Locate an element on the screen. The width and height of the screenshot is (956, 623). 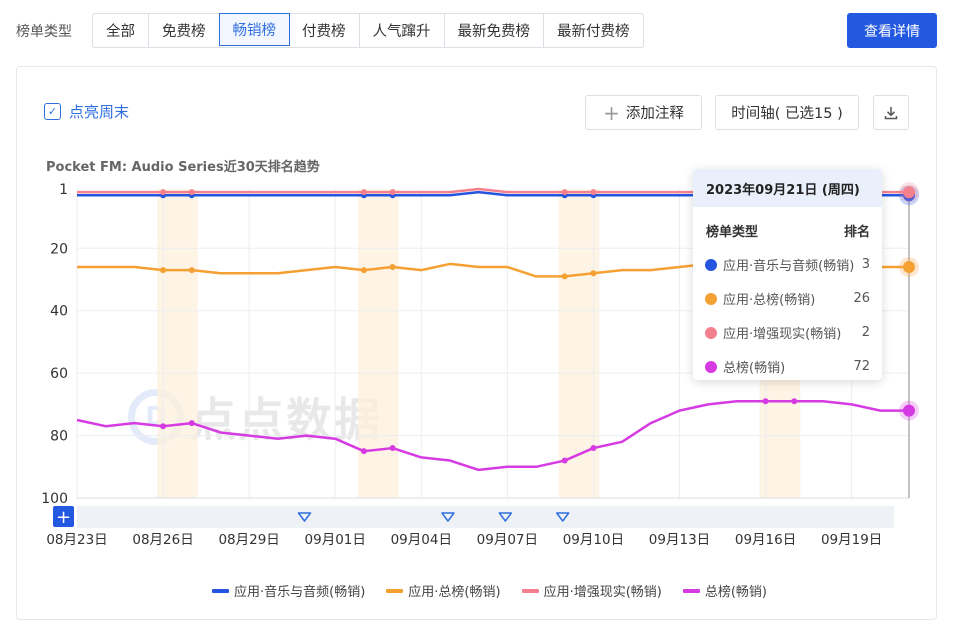
x-tick-label: 09月01日 is located at coordinates (335, 540).